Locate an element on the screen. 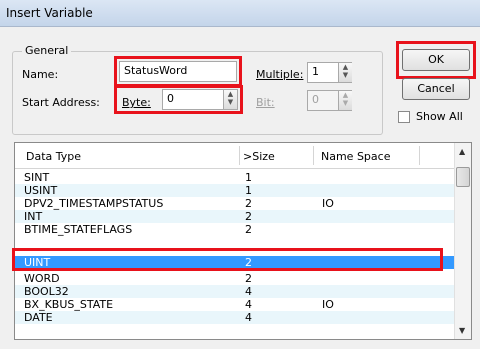 This screenshot has width=480, height=349. show-all-label: Show All is located at coordinates (439, 116).